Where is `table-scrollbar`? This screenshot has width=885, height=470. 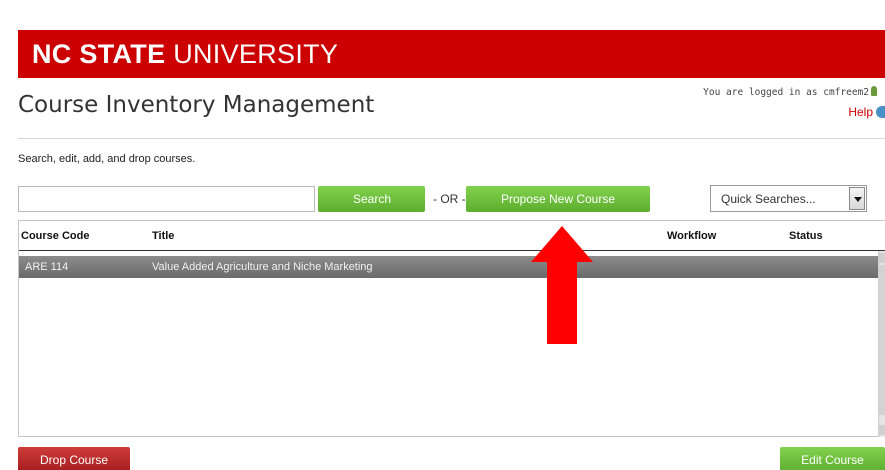
table-scrollbar is located at coordinates (881, 344).